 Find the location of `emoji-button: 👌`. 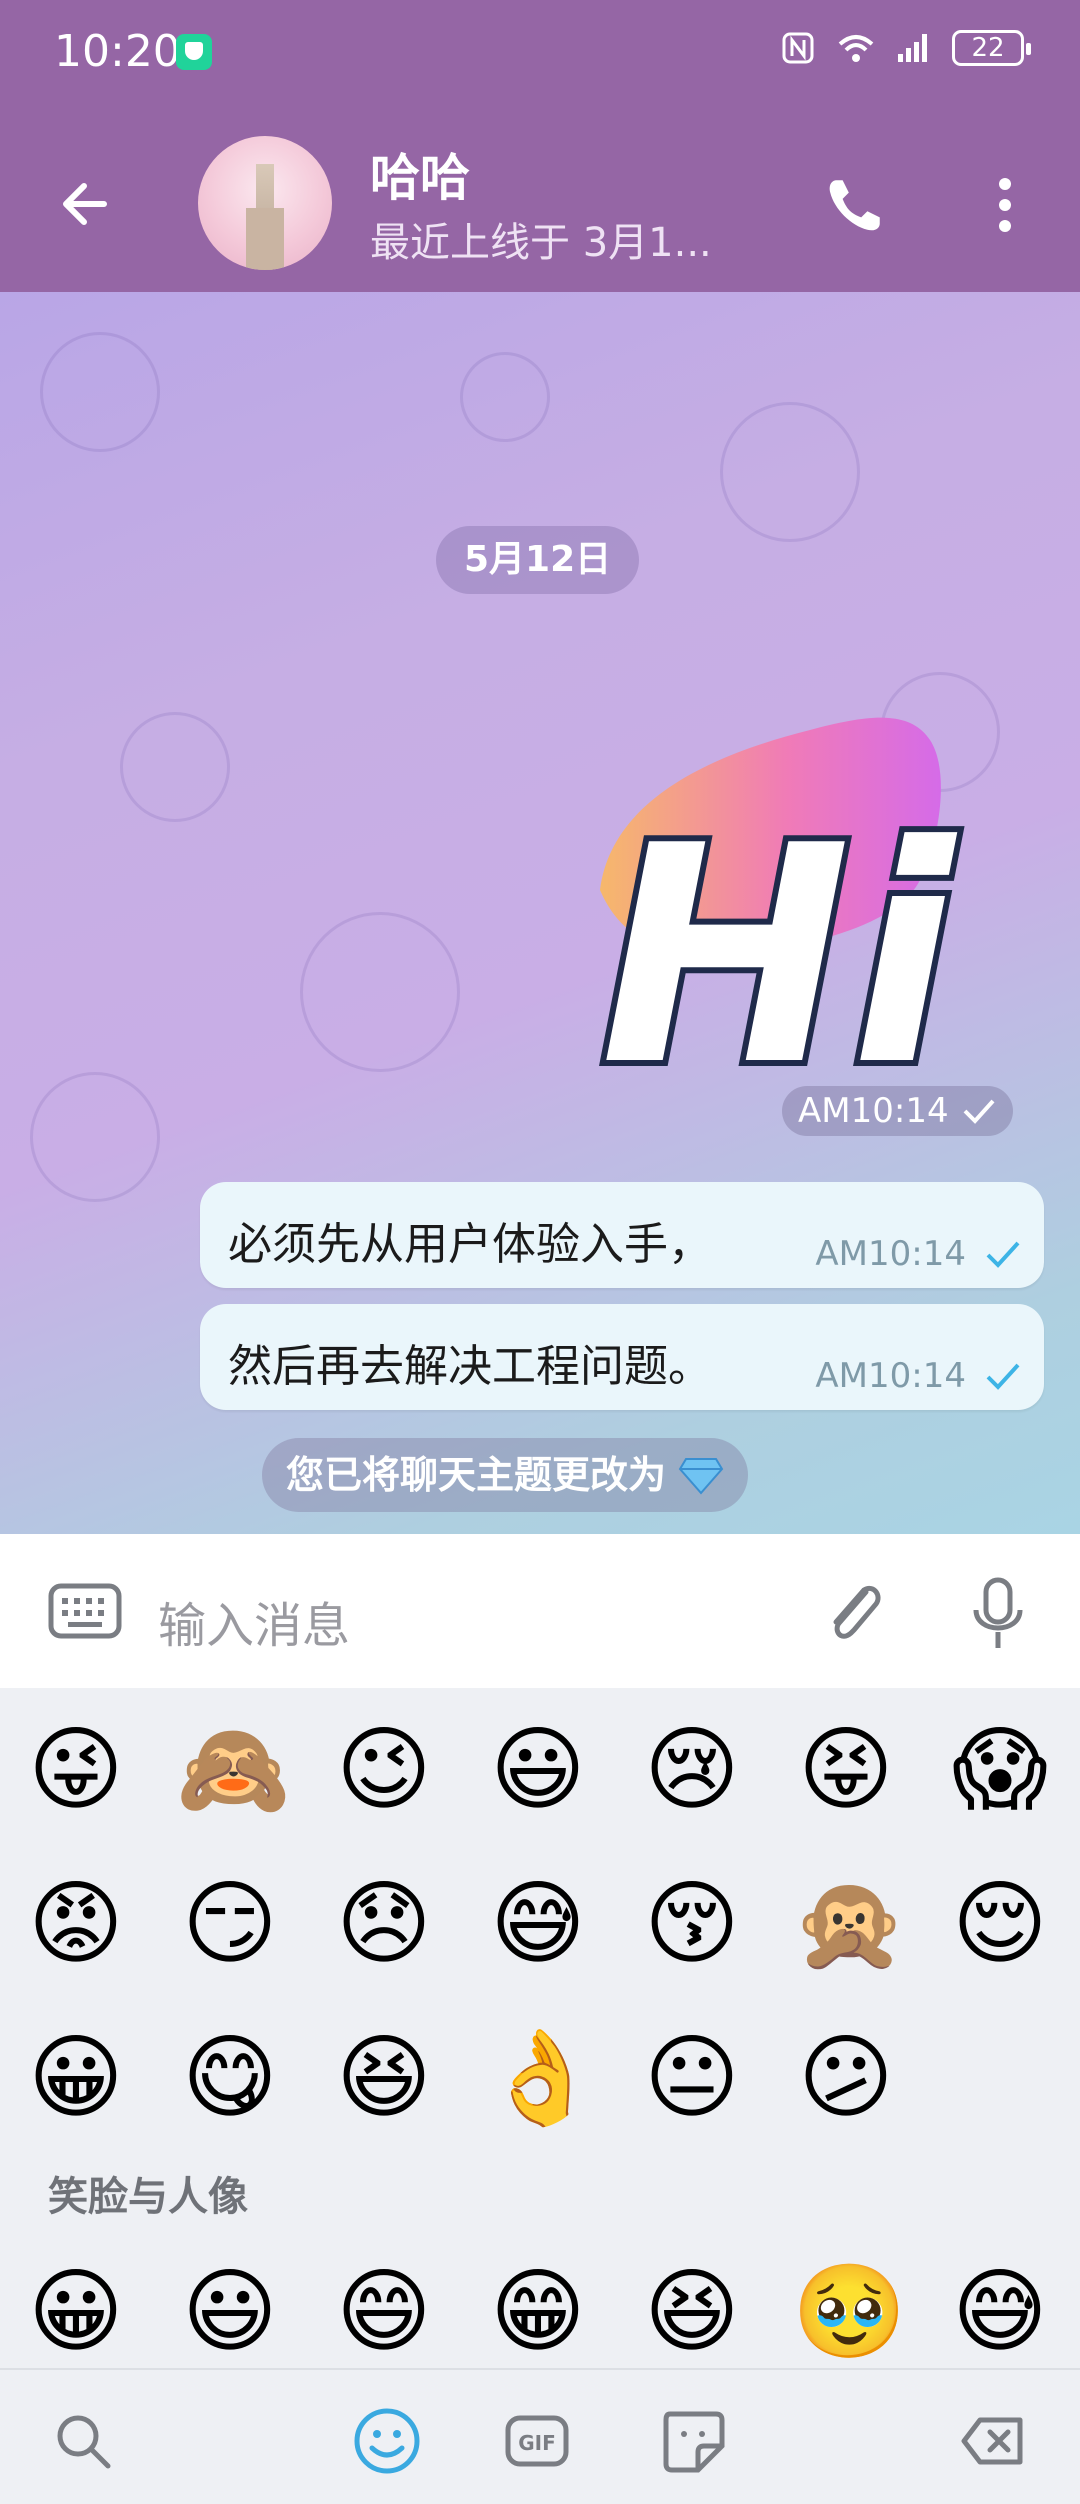

emoji-button: 👌 is located at coordinates (541, 2078).